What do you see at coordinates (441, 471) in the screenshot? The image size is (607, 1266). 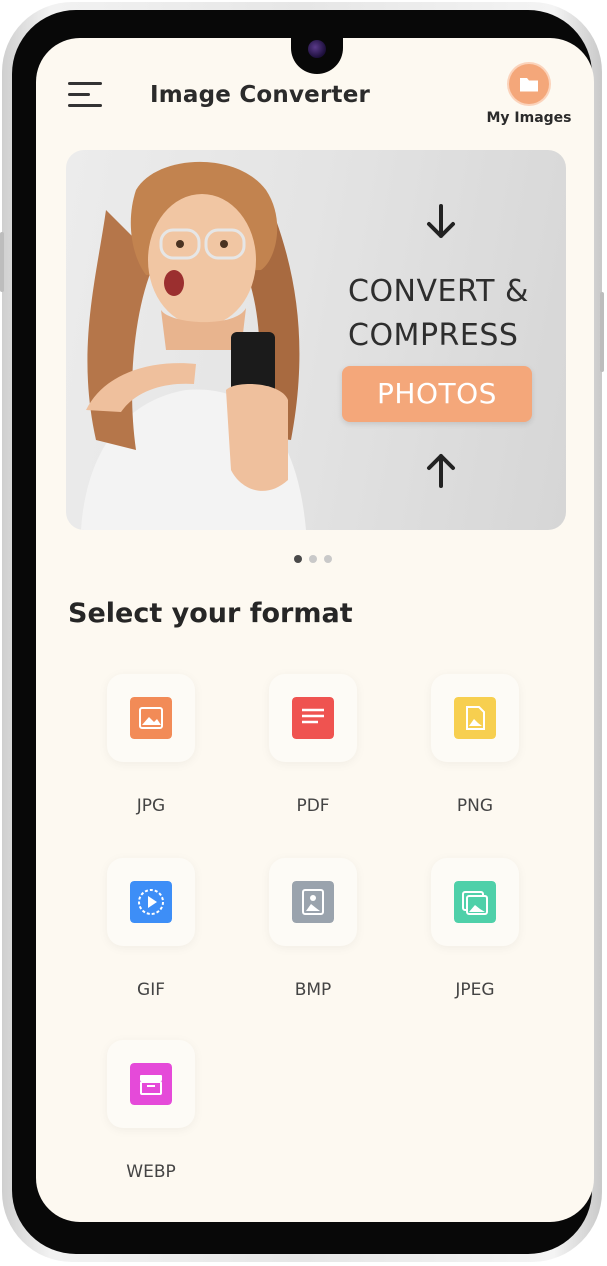 I see `arrow-up-icon` at bounding box center [441, 471].